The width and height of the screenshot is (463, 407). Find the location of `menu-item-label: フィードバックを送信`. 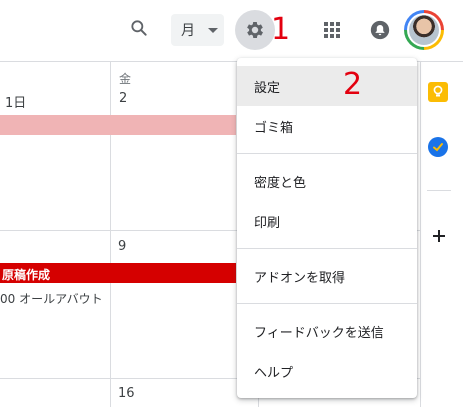

menu-item-label: フィードバックを送信 is located at coordinates (319, 333).